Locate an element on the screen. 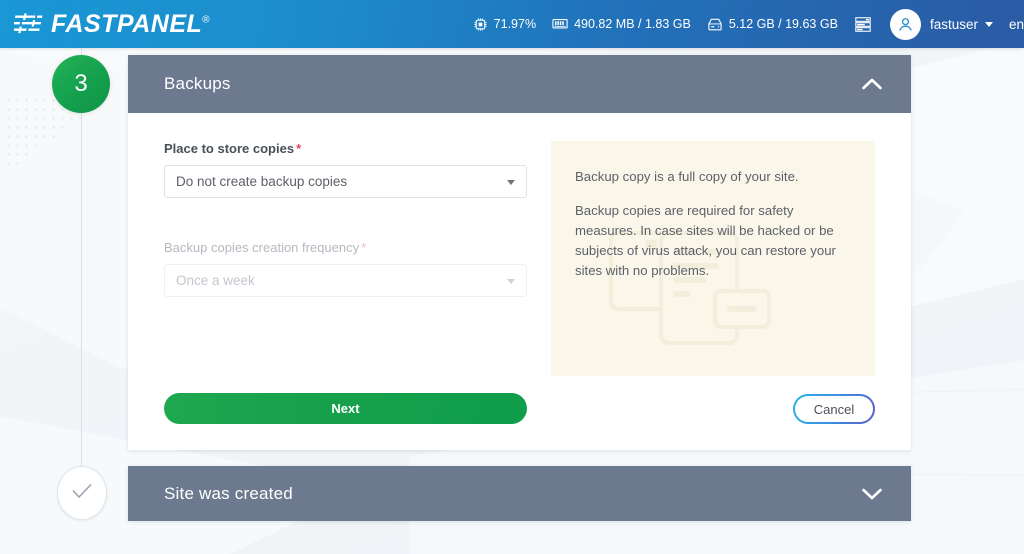 The width and height of the screenshot is (1024, 554). backups-card-title: Backups is located at coordinates (197, 83).